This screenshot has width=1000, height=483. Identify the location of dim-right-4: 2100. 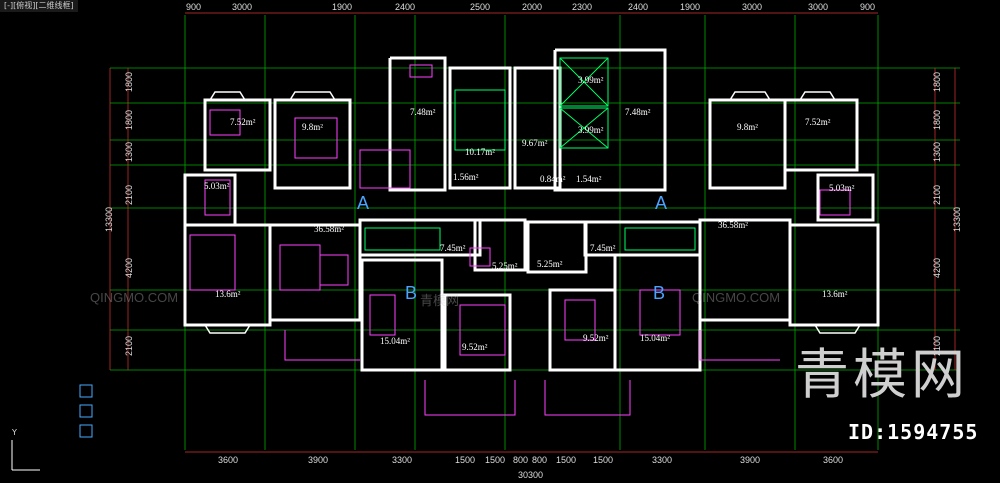
(937, 194).